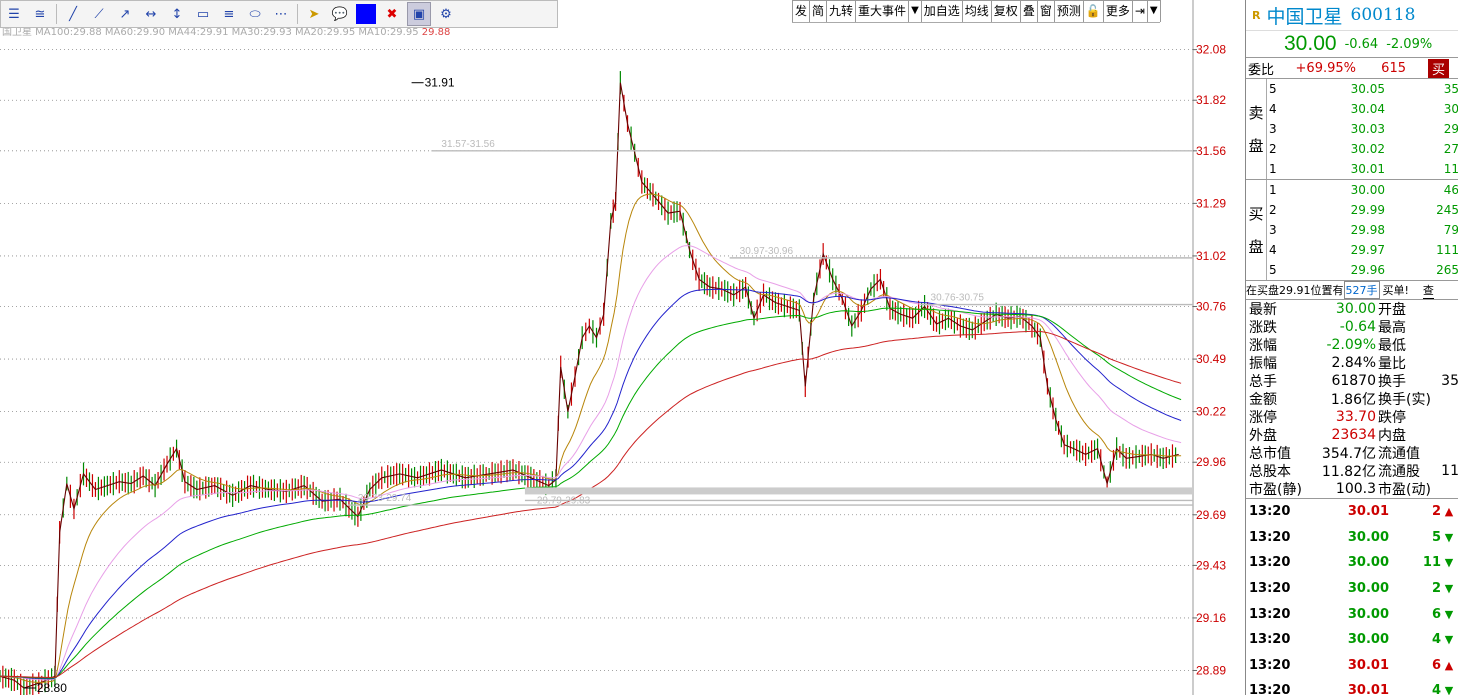 Image resolution: width=1458 pixels, height=695 pixels. I want to click on buy-level-row: 4 29.97 111, so click(1362, 250).